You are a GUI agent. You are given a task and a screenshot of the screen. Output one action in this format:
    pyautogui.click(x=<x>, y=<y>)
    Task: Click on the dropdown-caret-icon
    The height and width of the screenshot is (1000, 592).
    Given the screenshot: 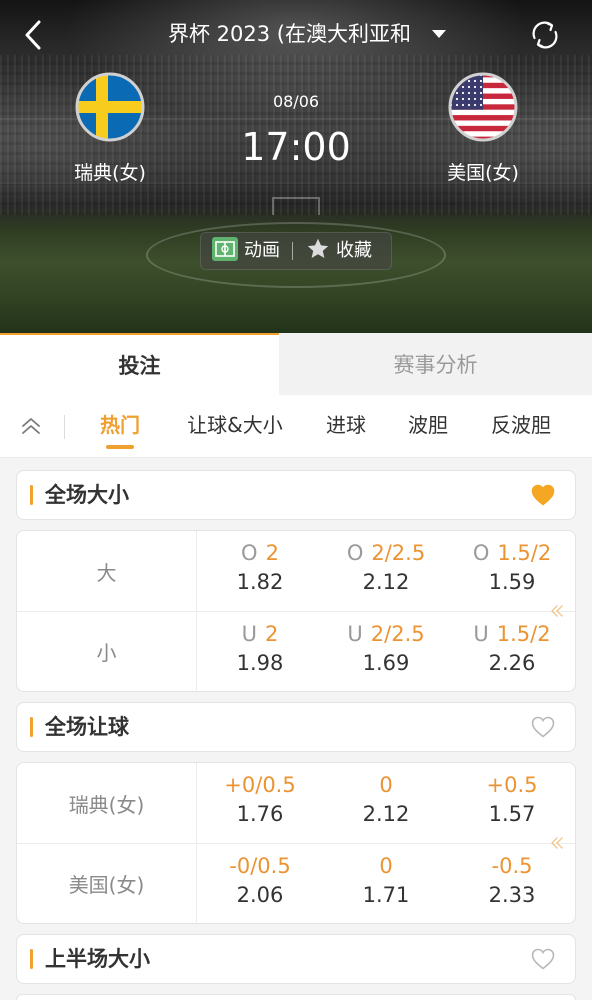 What is the action you would take?
    pyautogui.click(x=439, y=34)
    